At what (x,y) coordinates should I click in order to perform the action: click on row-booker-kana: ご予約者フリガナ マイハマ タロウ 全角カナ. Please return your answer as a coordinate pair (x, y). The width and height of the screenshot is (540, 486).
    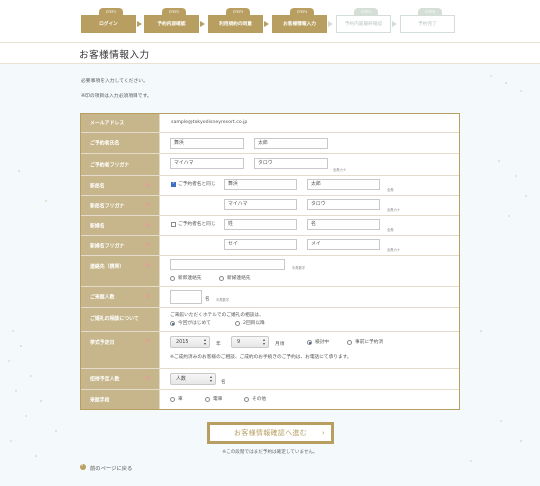
    Looking at the image, I should click on (270, 165).